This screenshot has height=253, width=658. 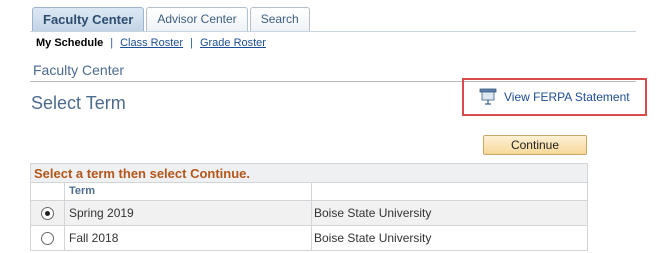 What do you see at coordinates (197, 19) in the screenshot?
I see `tab-advisor-center: Advisor Center` at bounding box center [197, 19].